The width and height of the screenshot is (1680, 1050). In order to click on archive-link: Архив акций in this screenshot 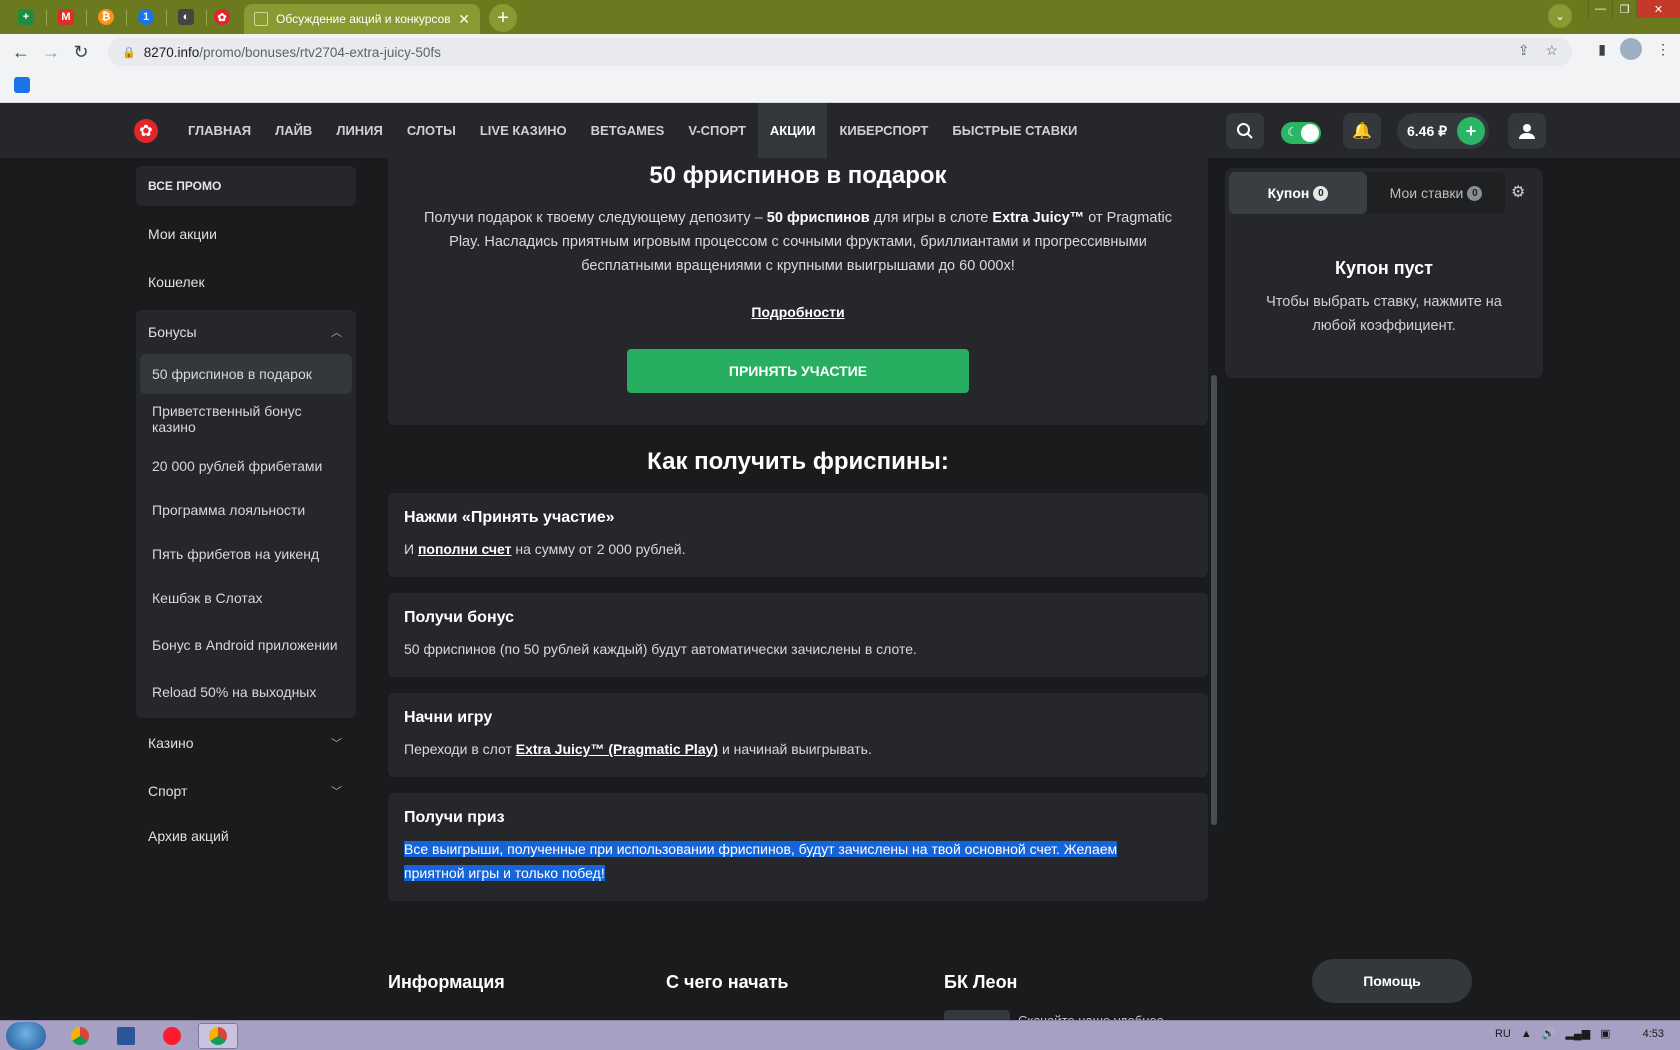, I will do `click(246, 836)`.